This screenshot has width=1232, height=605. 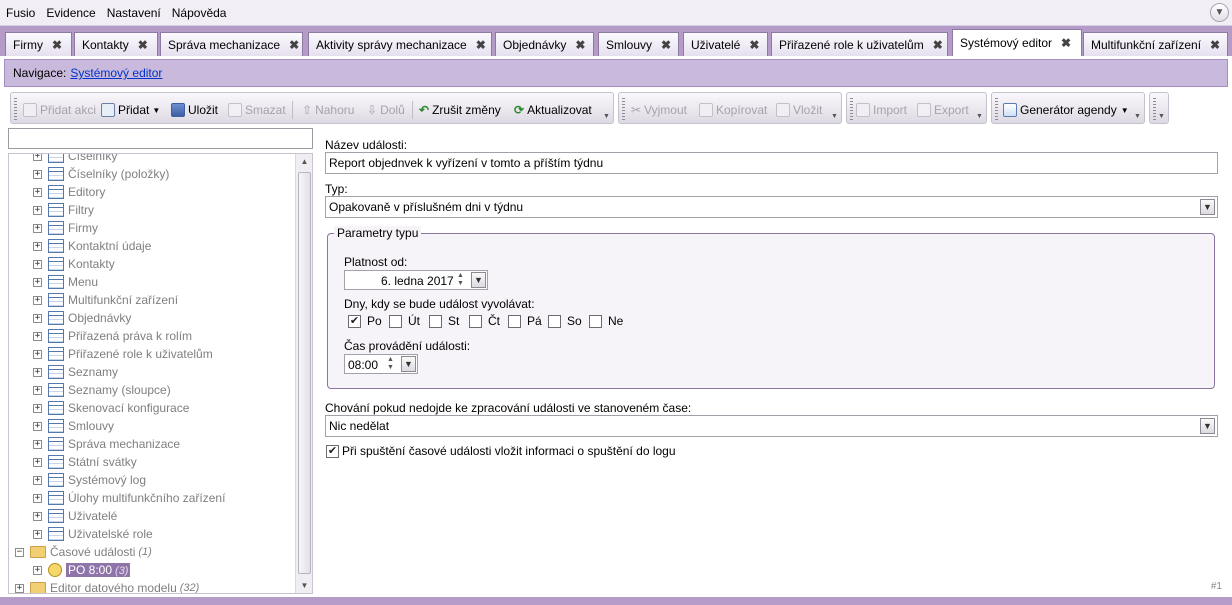 I want to click on tab-kontakty: Kontakty ✖, so click(x=116, y=44).